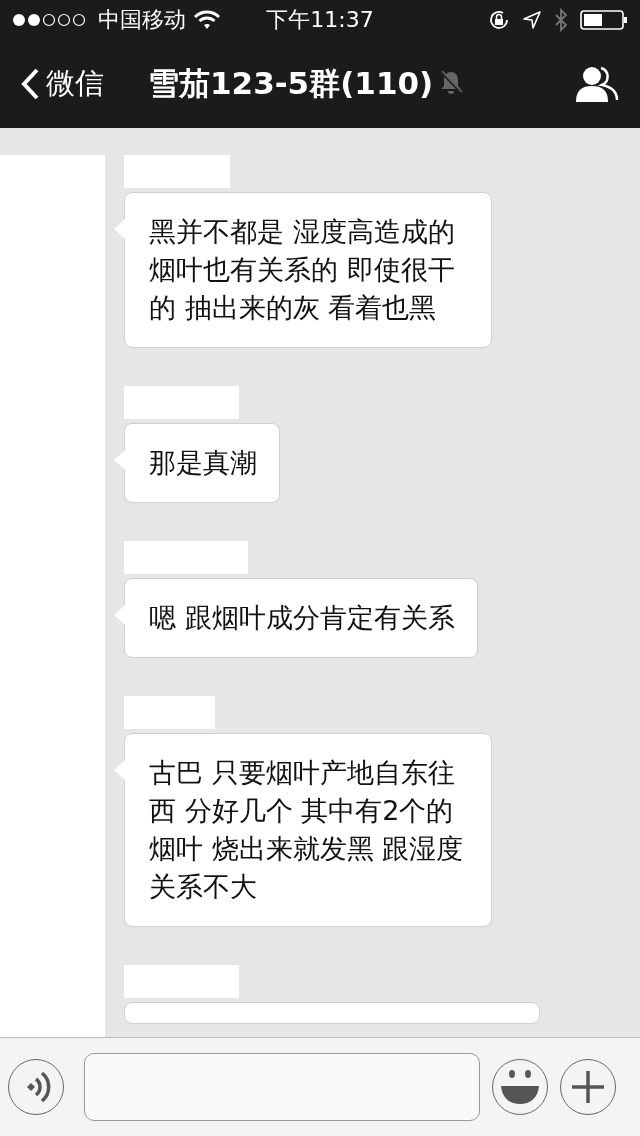  Describe the element at coordinates (207, 20) in the screenshot. I see `wifi-icon` at that location.